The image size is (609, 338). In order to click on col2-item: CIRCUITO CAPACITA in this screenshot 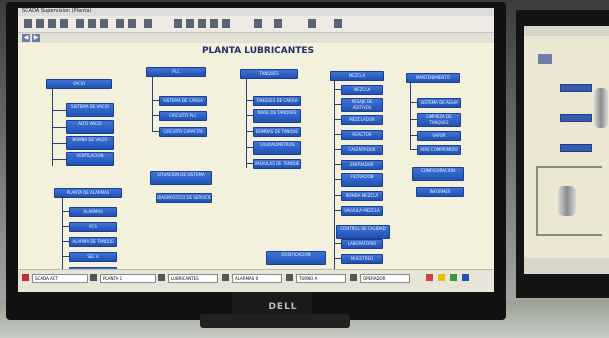, I will do `click(183, 132)`.